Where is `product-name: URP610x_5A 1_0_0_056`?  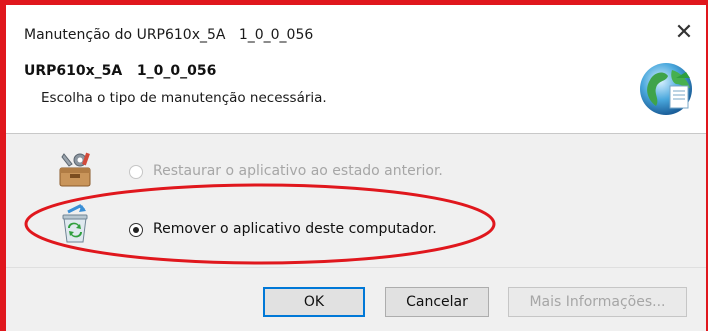 product-name: URP610x_5A 1_0_0_056 is located at coordinates (120, 71).